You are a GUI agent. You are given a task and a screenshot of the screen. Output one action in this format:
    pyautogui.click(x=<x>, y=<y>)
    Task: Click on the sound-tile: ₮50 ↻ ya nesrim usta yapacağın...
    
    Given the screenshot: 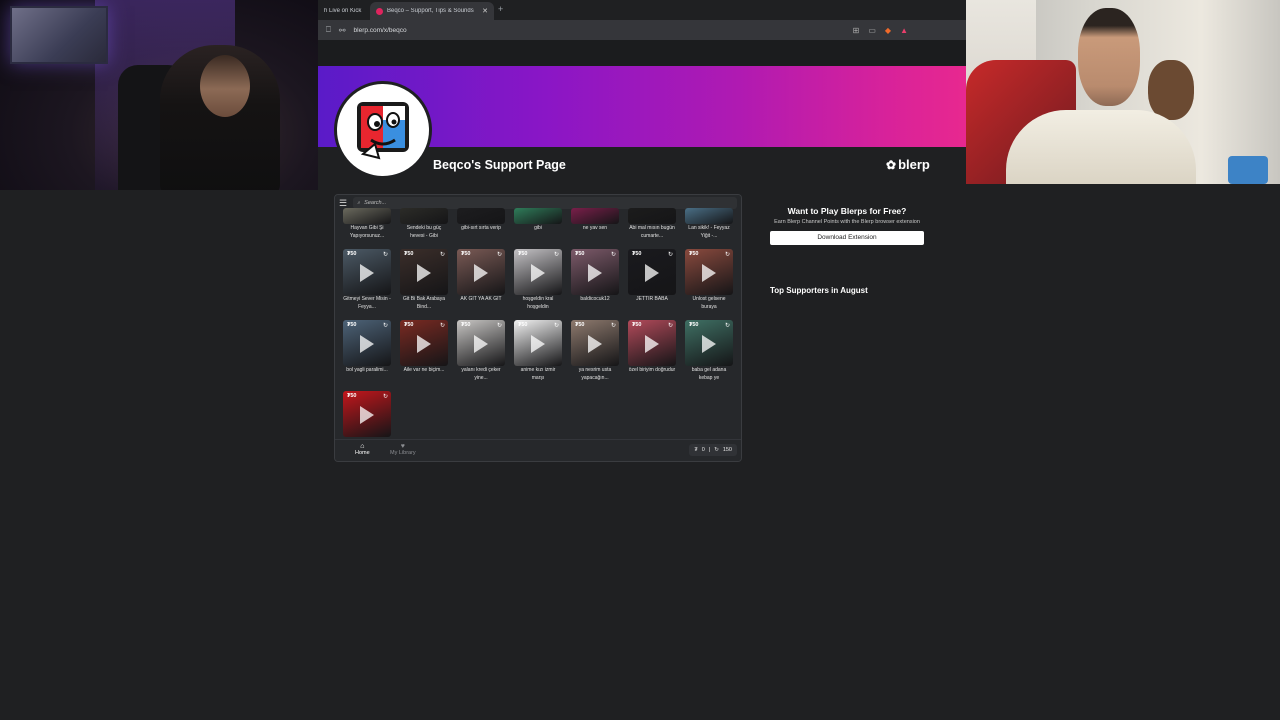 What is the action you would take?
    pyautogui.click(x=595, y=351)
    